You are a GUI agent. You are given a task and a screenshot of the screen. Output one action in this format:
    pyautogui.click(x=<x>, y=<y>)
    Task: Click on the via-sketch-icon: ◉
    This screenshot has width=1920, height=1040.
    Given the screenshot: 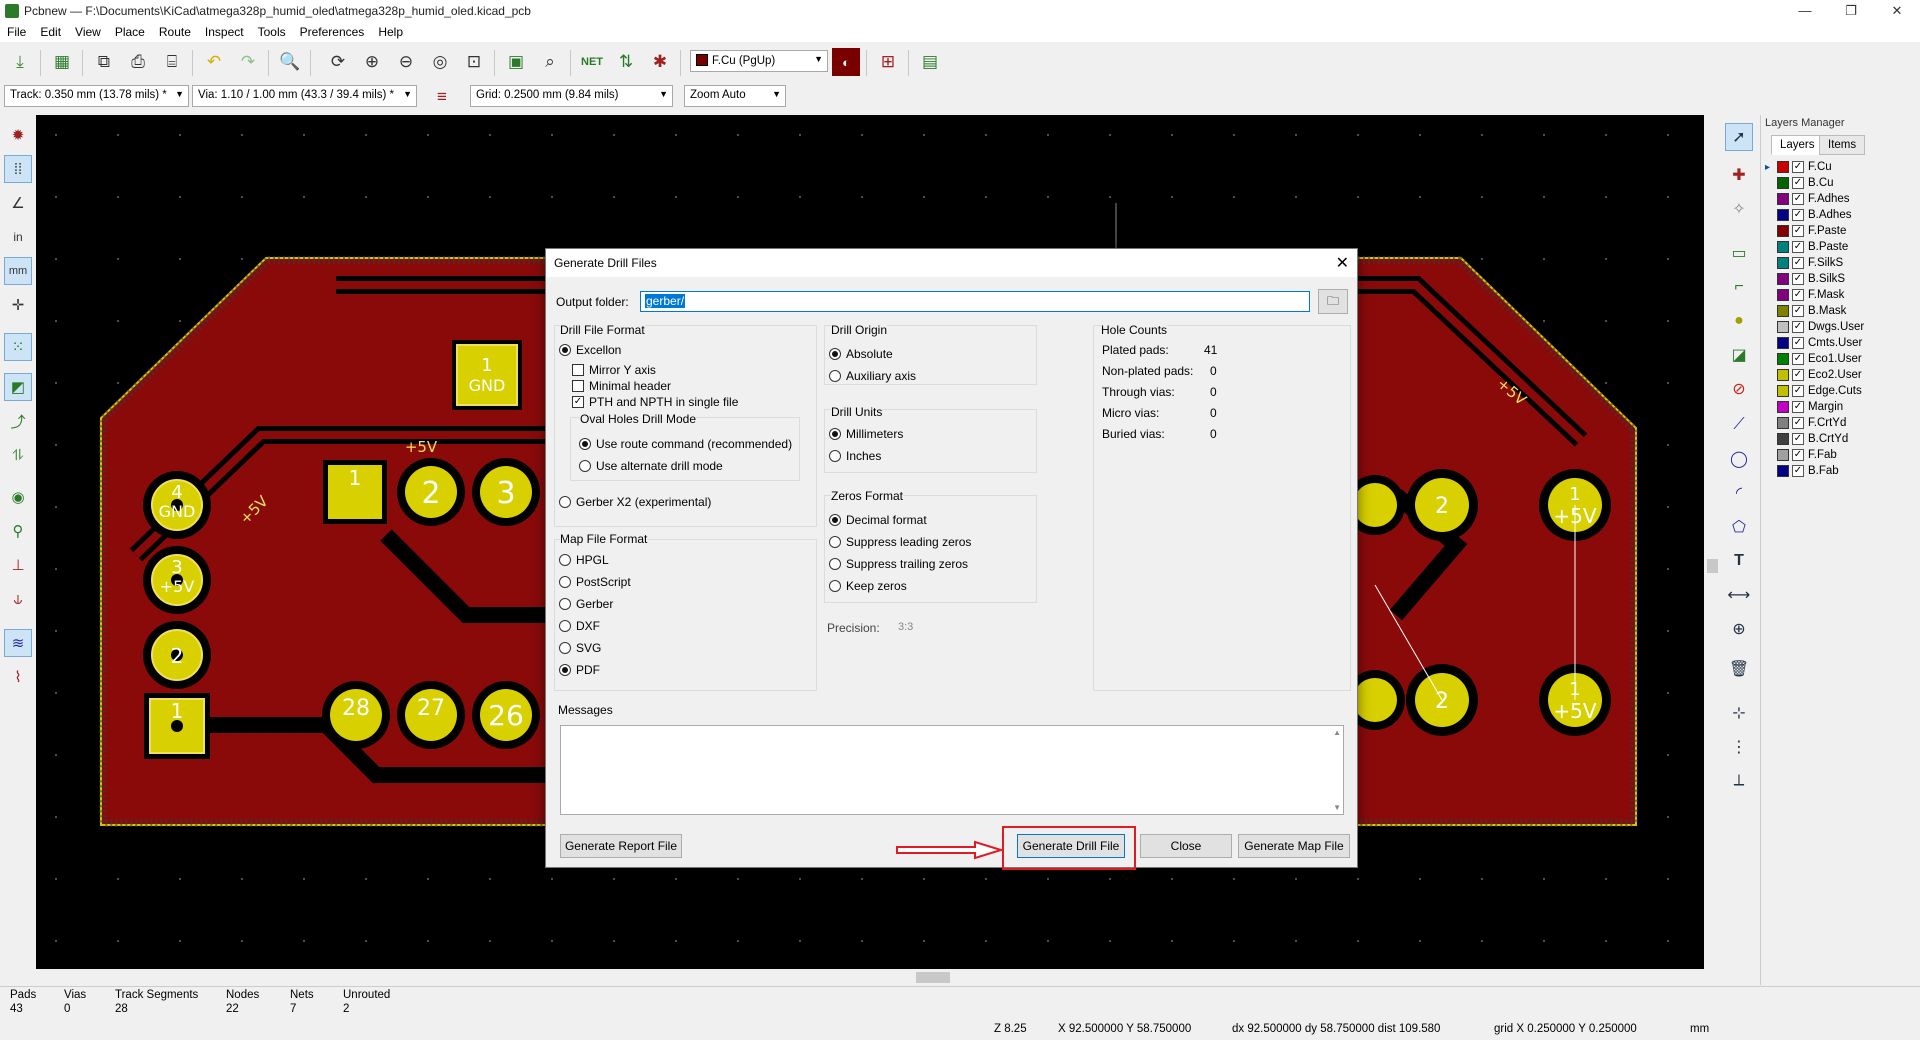 What is the action you would take?
    pyautogui.click(x=18, y=497)
    